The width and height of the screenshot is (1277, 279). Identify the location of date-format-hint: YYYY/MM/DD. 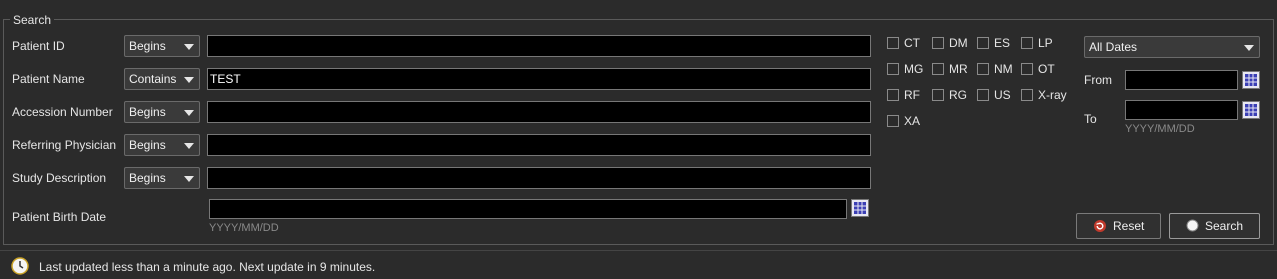
(1160, 129).